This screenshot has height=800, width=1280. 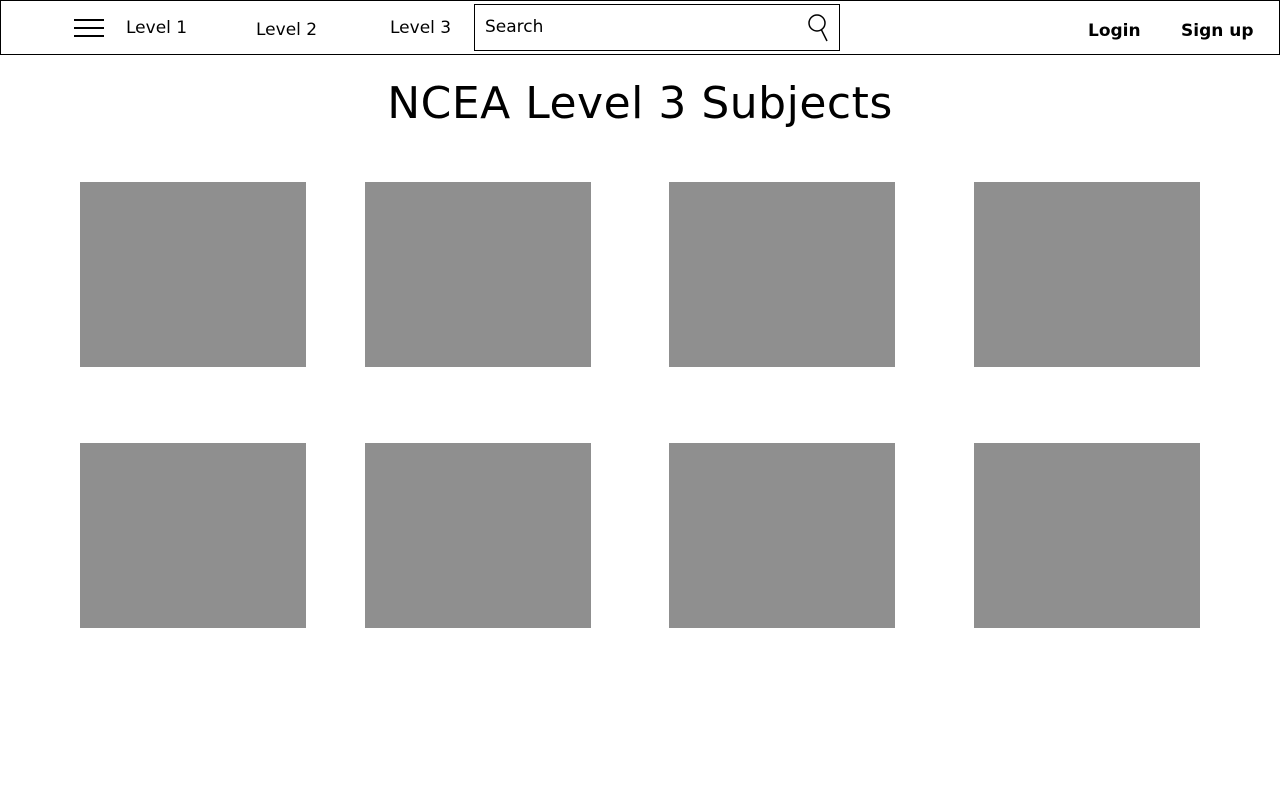 I want to click on top-navbar: Level 1 Level 2 Level 3 Login Sign up, so click(x=640, y=27).